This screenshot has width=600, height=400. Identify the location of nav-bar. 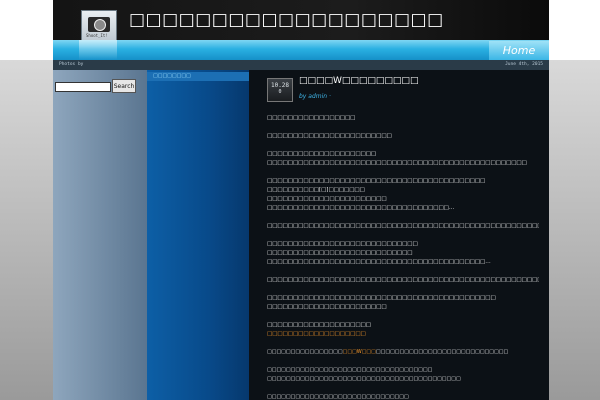
(301, 50).